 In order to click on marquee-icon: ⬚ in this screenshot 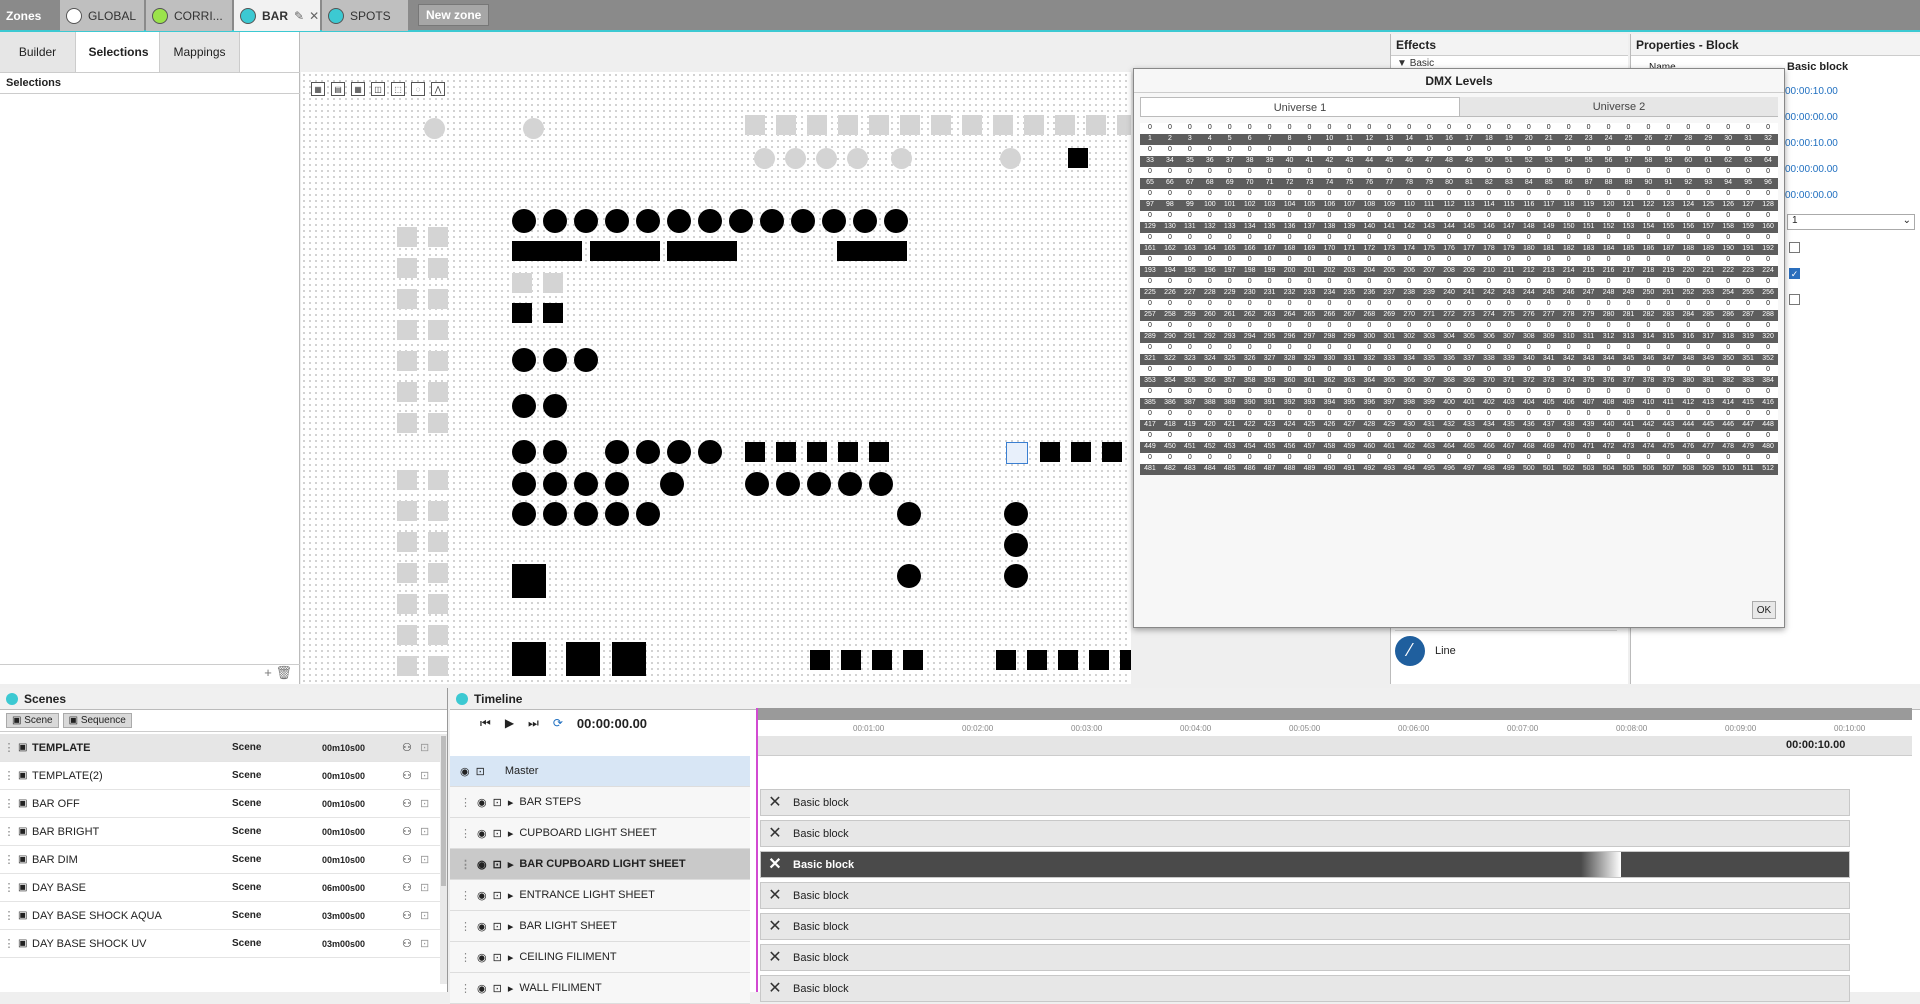, I will do `click(398, 89)`.